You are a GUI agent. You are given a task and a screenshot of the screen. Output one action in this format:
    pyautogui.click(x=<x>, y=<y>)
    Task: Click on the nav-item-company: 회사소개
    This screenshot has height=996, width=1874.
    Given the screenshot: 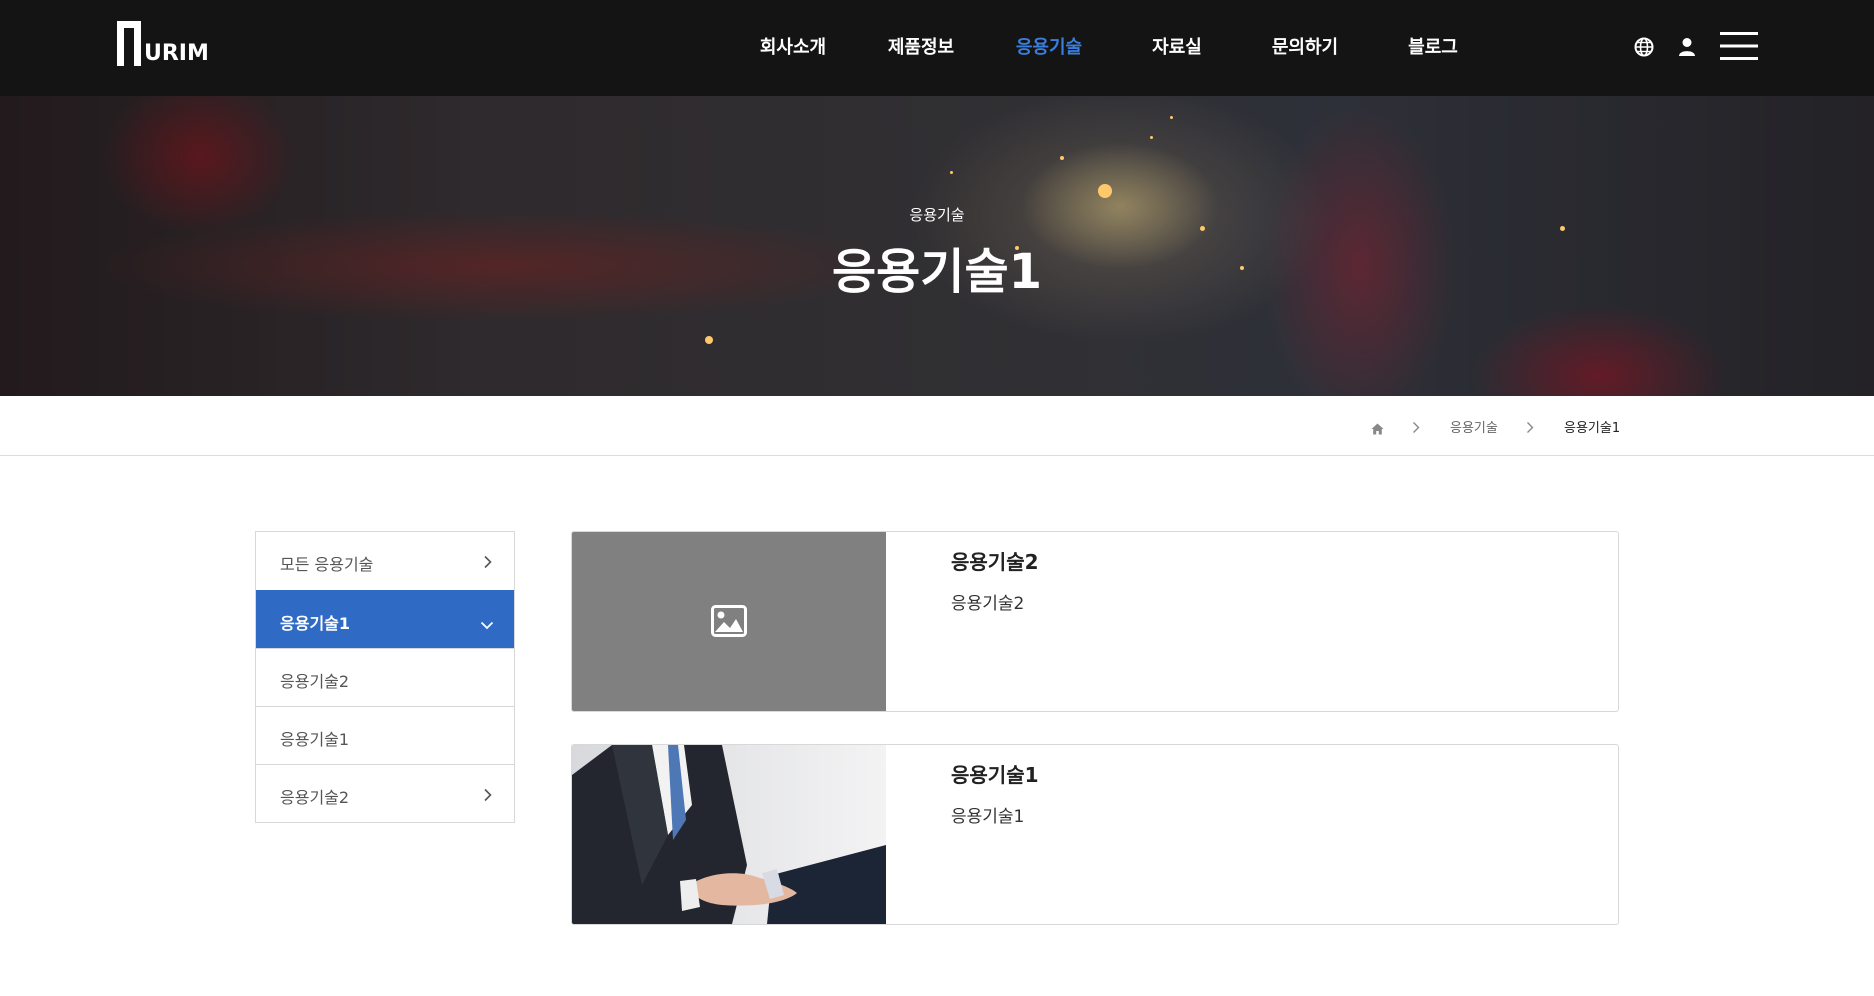 What is the action you would take?
    pyautogui.click(x=793, y=48)
    